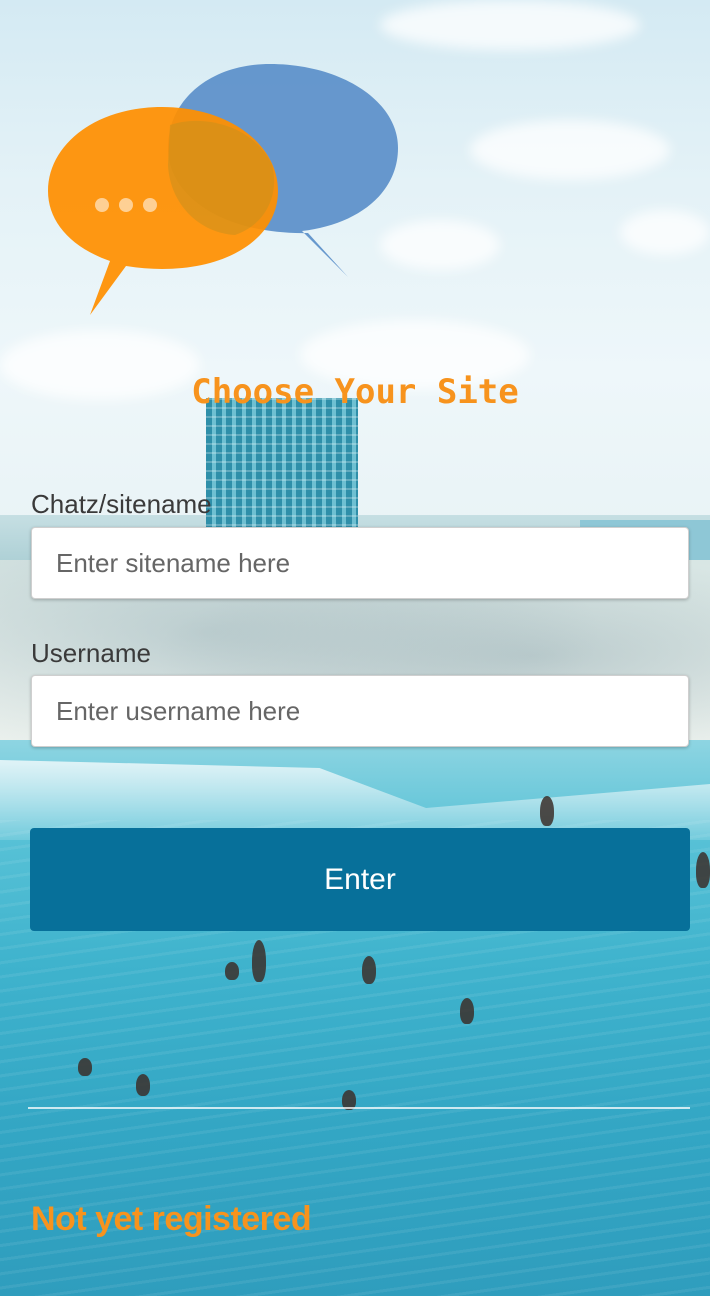 This screenshot has height=1296, width=710. What do you see at coordinates (360, 711) in the screenshot?
I see `username-input` at bounding box center [360, 711].